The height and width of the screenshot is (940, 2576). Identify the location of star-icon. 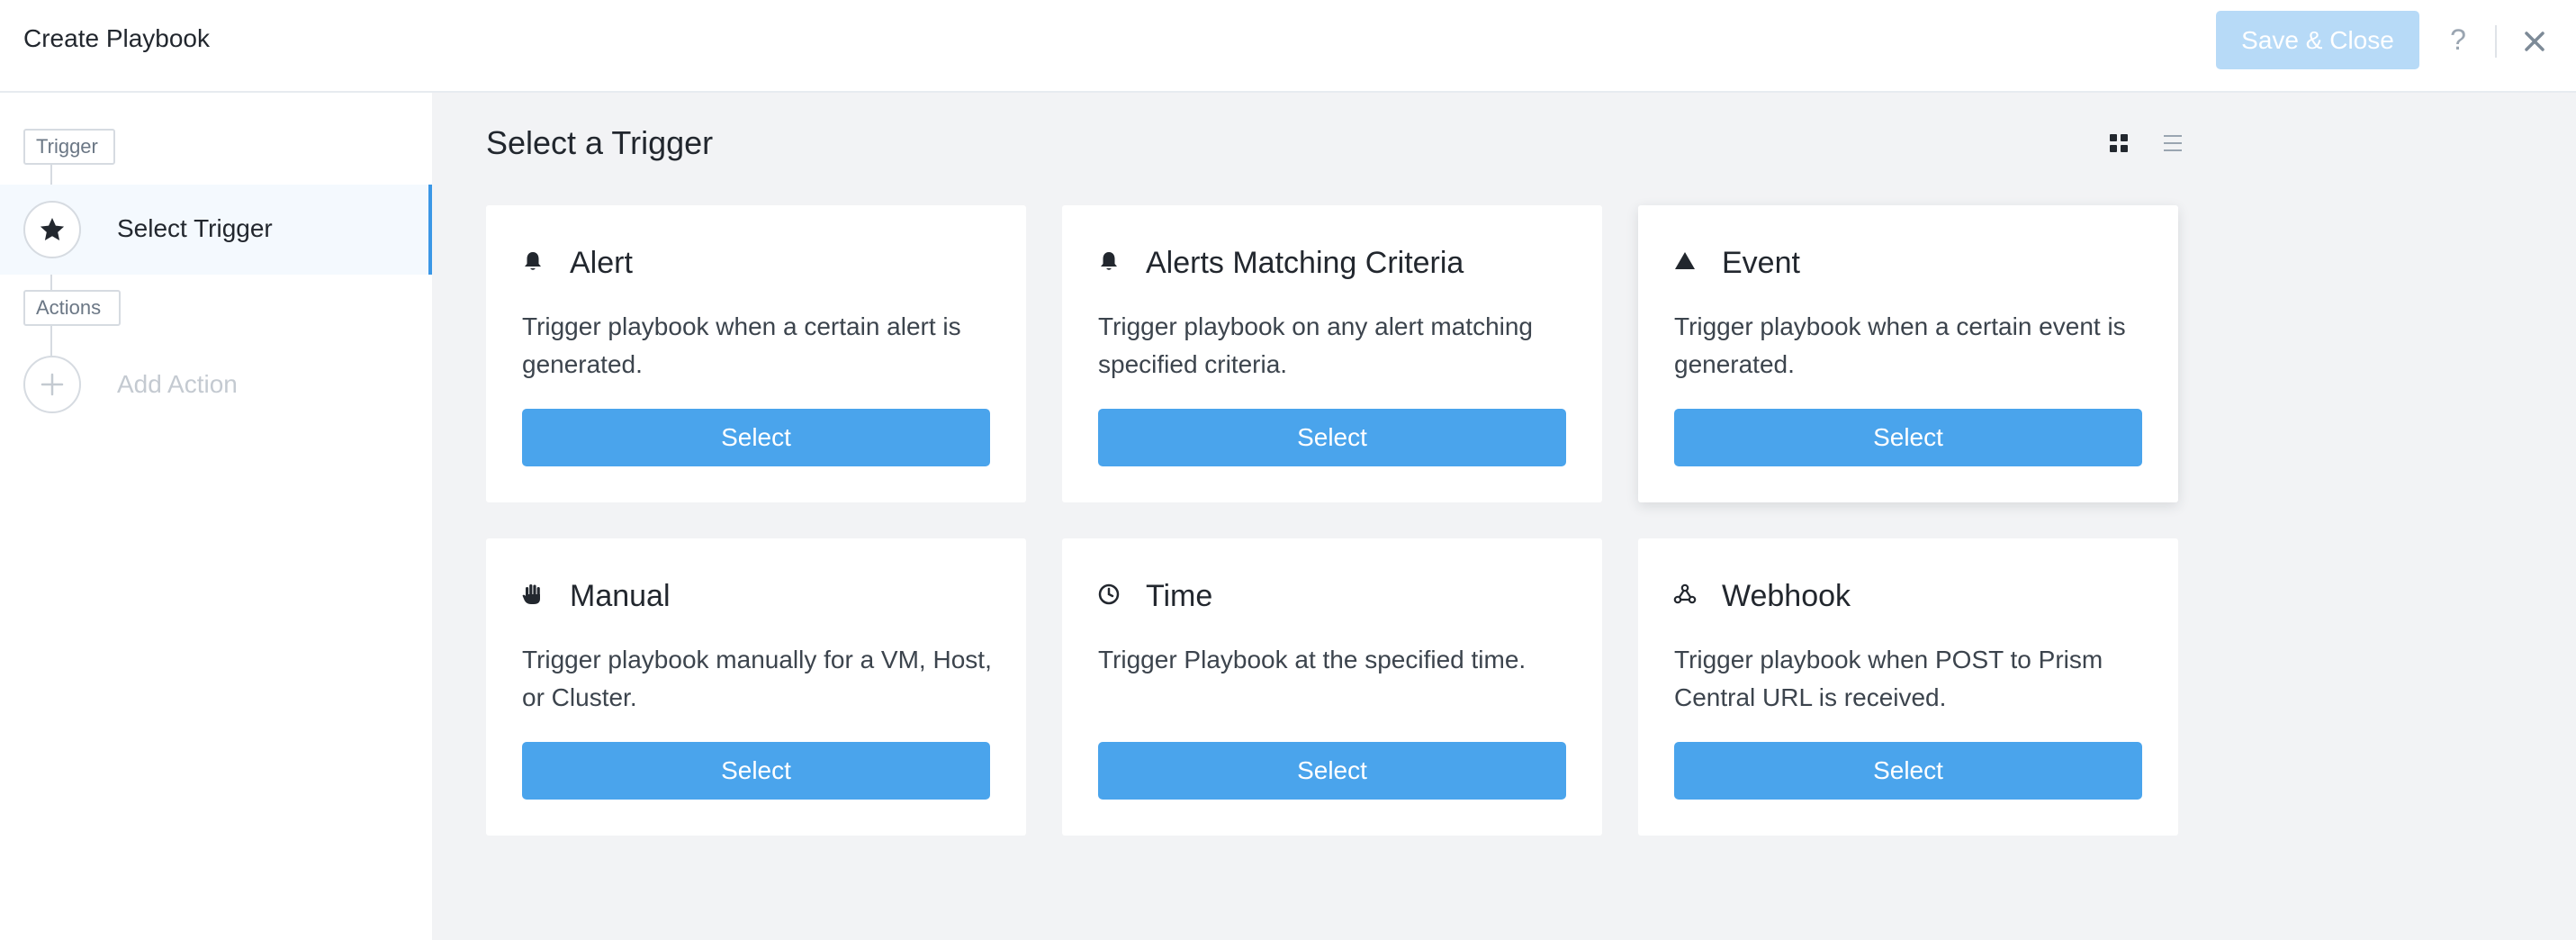
(52, 229).